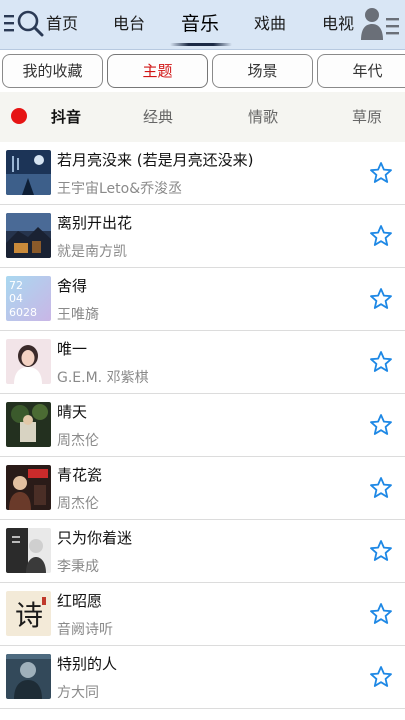  I want to click on top-nav: 首页 电台 音乐 戏曲 电视, so click(202, 25).